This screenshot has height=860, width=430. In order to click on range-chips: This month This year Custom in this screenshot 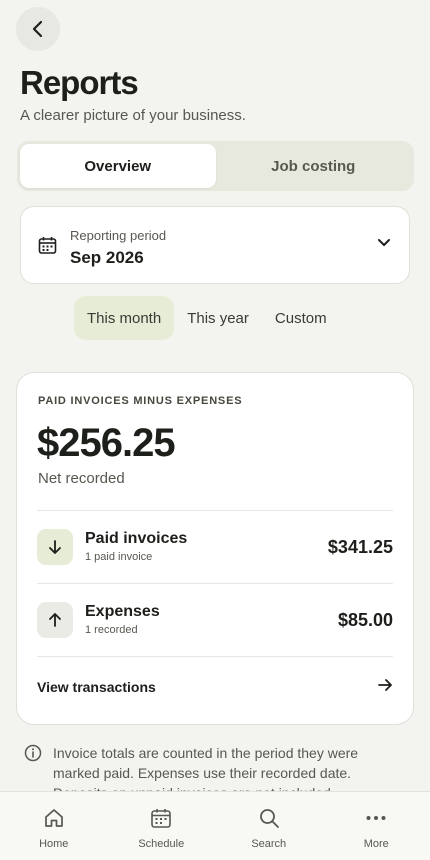, I will do `click(207, 318)`.